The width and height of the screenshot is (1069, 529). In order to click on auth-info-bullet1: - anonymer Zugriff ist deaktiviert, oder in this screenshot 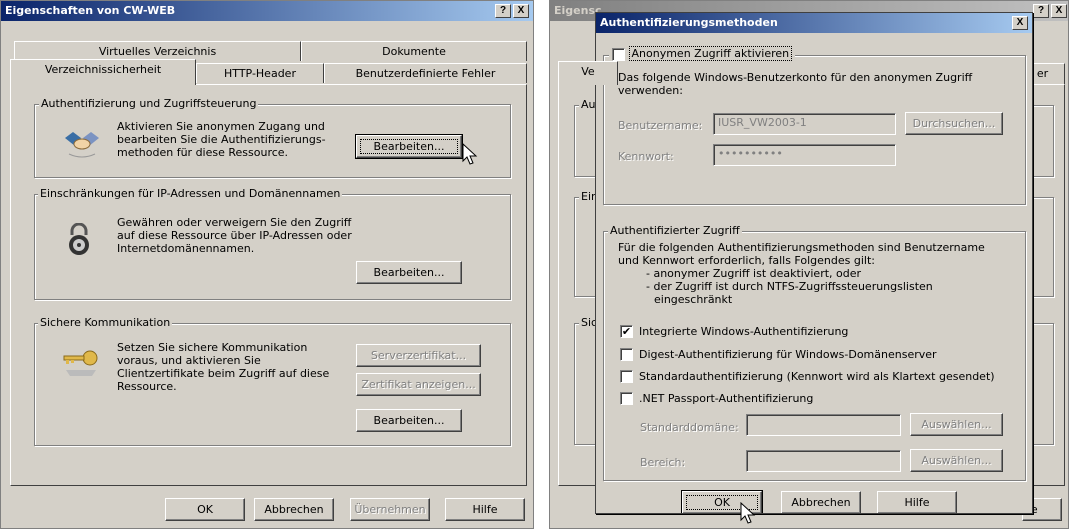, I will do `click(754, 273)`.